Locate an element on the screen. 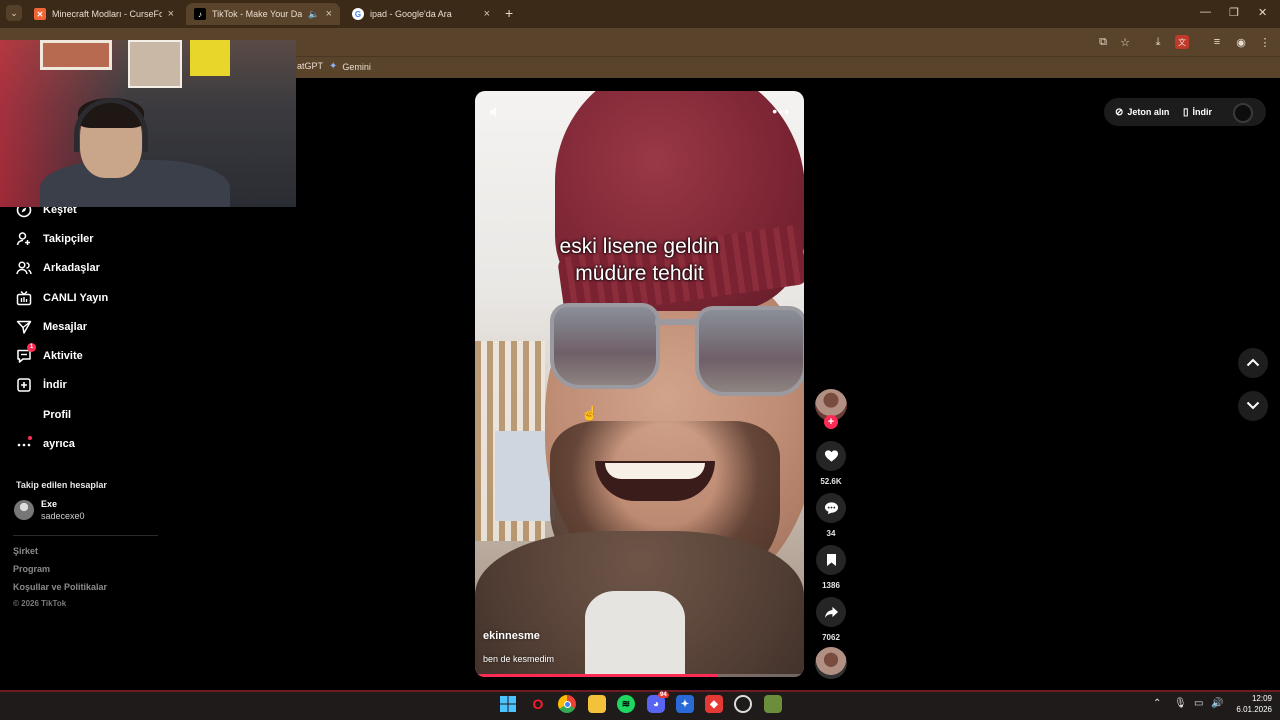 This screenshot has height=720, width=1280. profile-icon is located at coordinates (24, 415).